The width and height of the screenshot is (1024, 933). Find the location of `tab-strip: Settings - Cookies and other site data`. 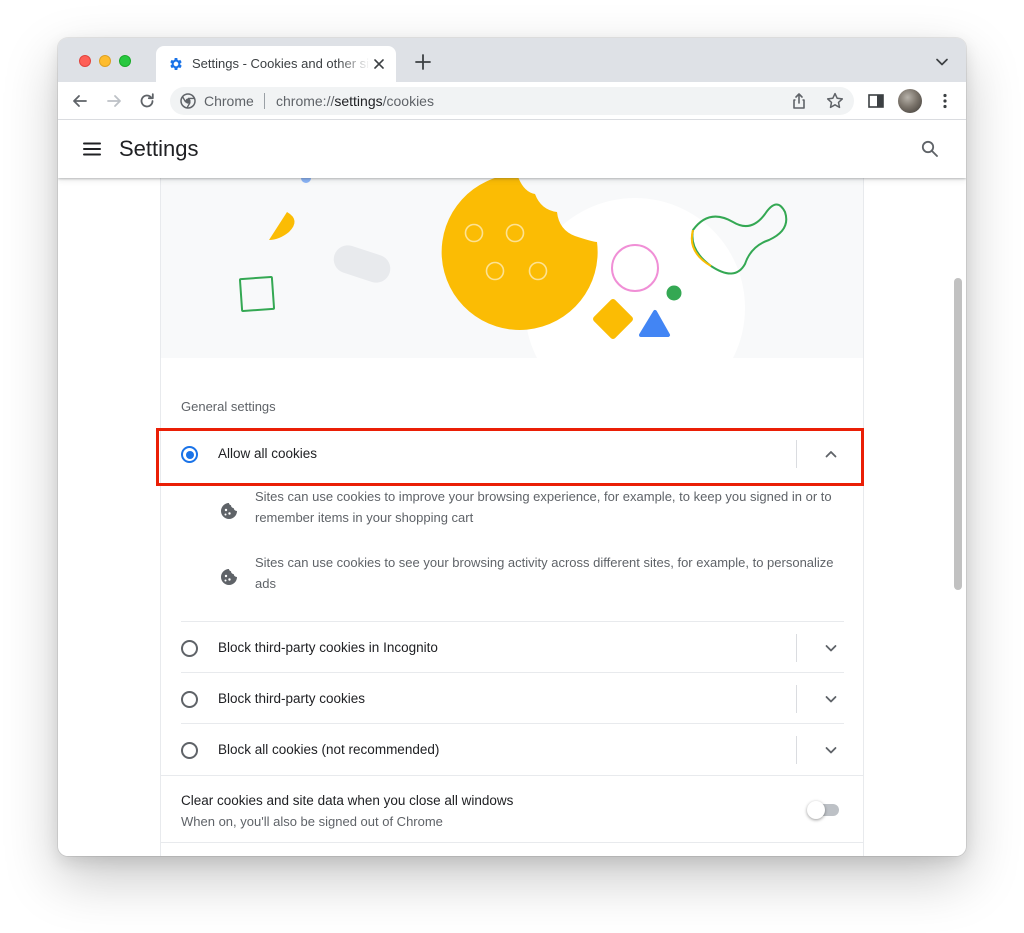

tab-strip: Settings - Cookies and other site data is located at coordinates (512, 60).